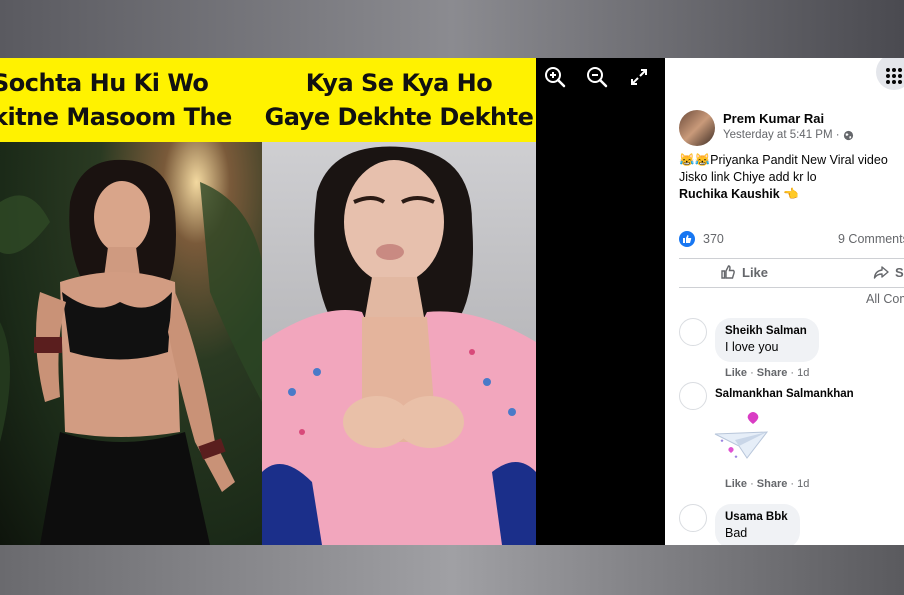 The height and width of the screenshot is (595, 904). I want to click on heart-paper-plane-sticker, so click(741, 435).